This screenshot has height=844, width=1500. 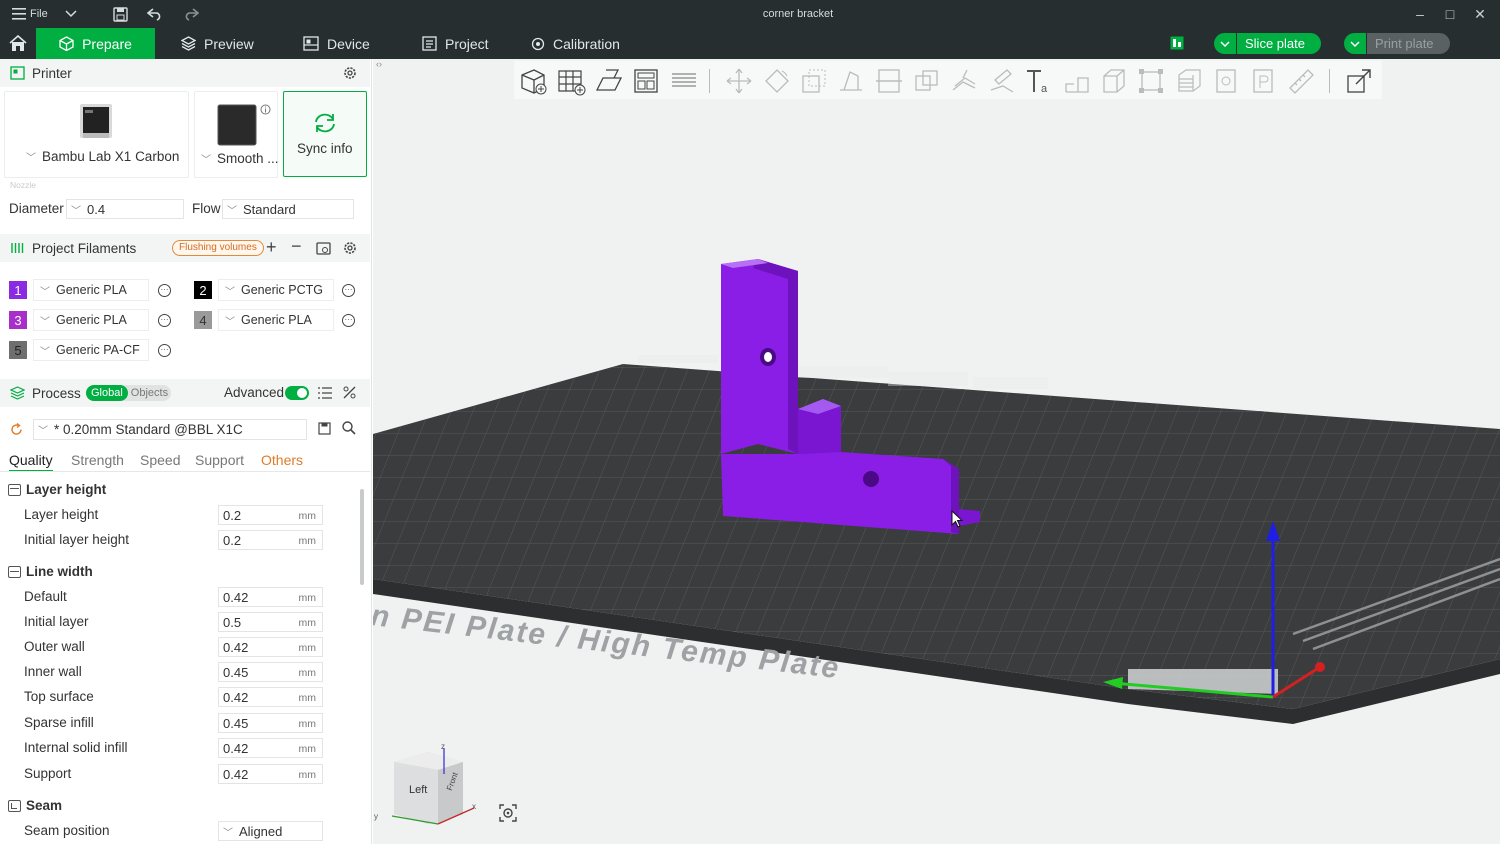 I want to click on tab-others: Others, so click(x=282, y=460).